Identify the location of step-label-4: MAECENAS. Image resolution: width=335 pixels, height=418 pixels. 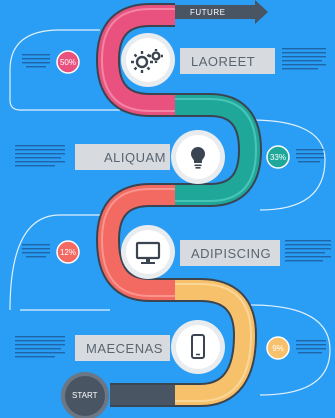
(124, 348).